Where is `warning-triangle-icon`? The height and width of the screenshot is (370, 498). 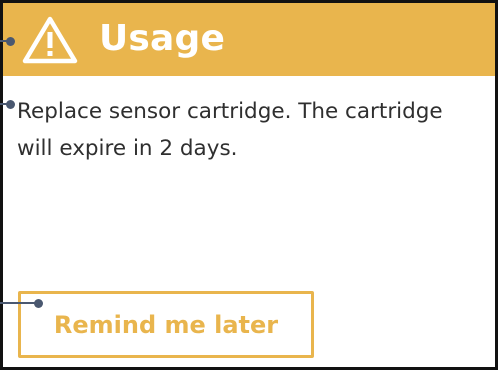 warning-triangle-icon is located at coordinates (50, 40).